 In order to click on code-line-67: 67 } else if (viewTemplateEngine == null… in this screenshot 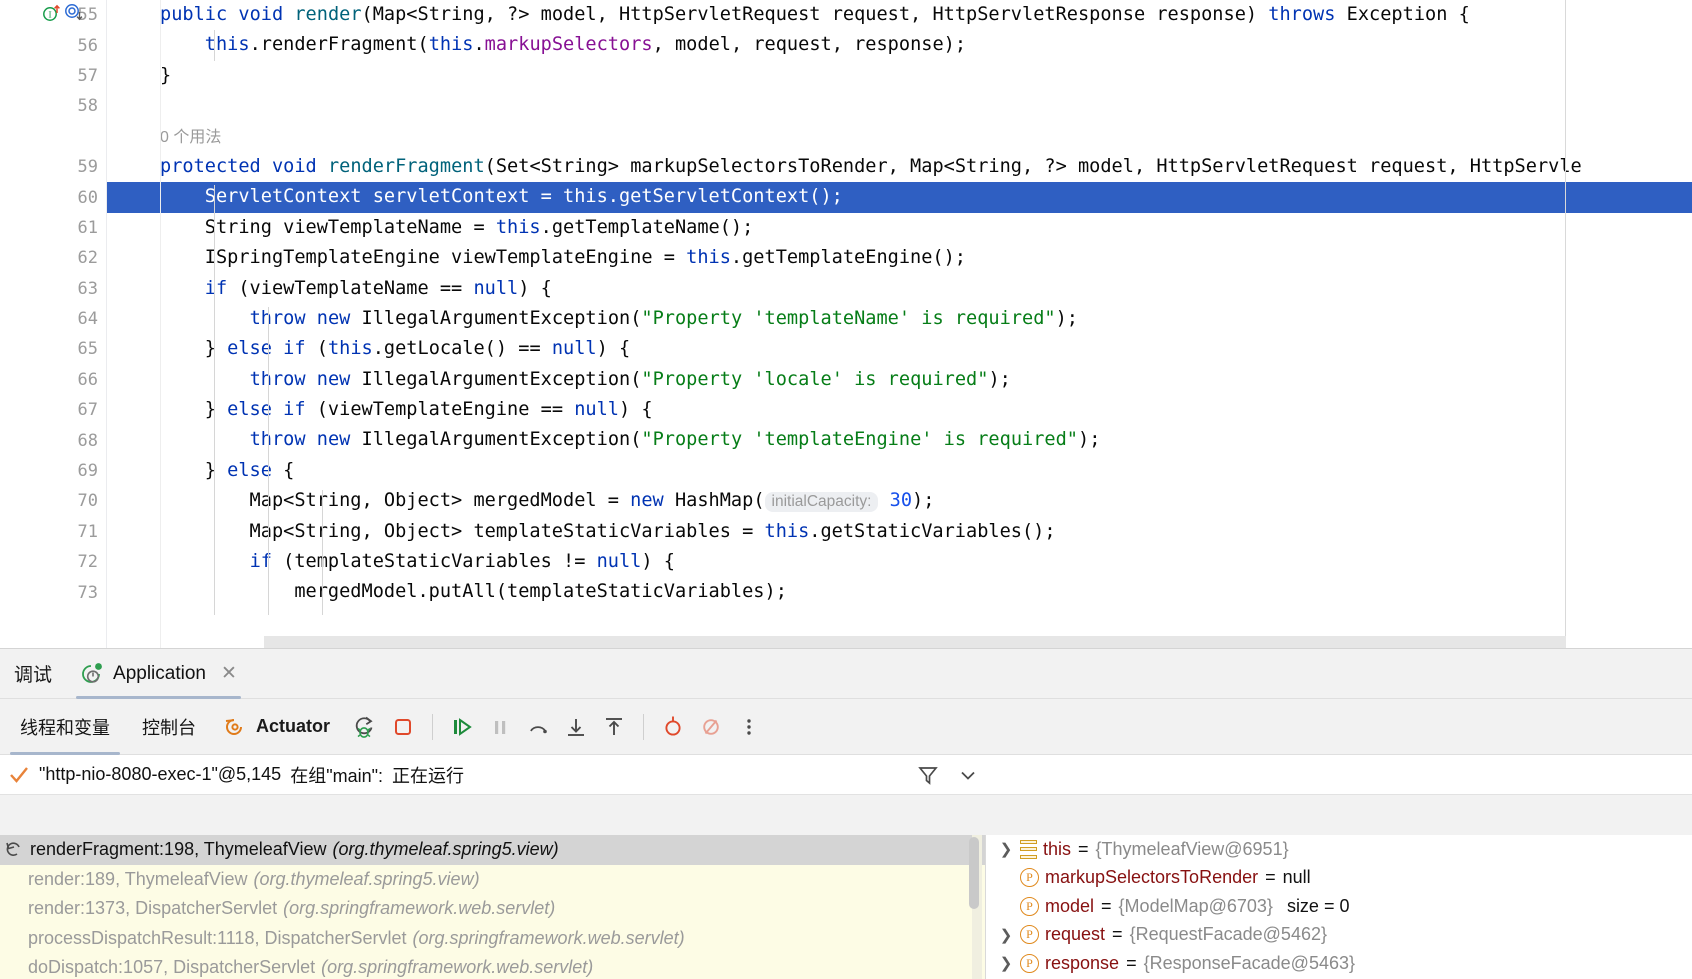, I will do `click(846, 410)`.